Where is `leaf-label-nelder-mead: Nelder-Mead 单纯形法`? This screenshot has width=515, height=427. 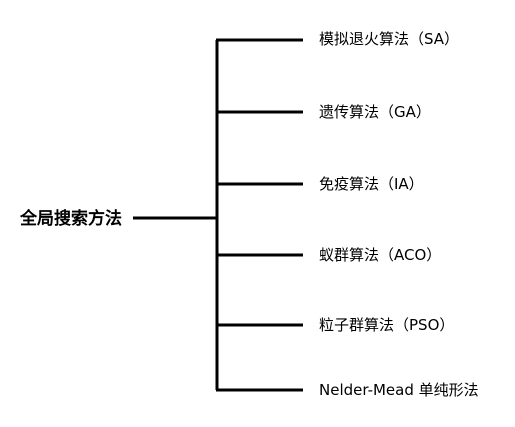
leaf-label-nelder-mead: Nelder-Mead 单纯形法 is located at coordinates (399, 390).